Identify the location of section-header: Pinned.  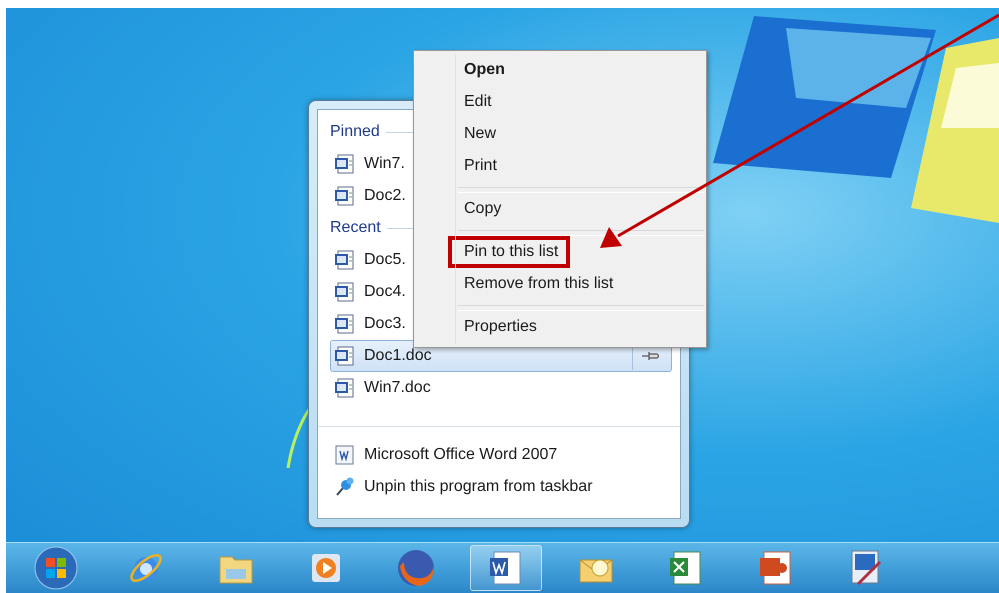
(355, 132).